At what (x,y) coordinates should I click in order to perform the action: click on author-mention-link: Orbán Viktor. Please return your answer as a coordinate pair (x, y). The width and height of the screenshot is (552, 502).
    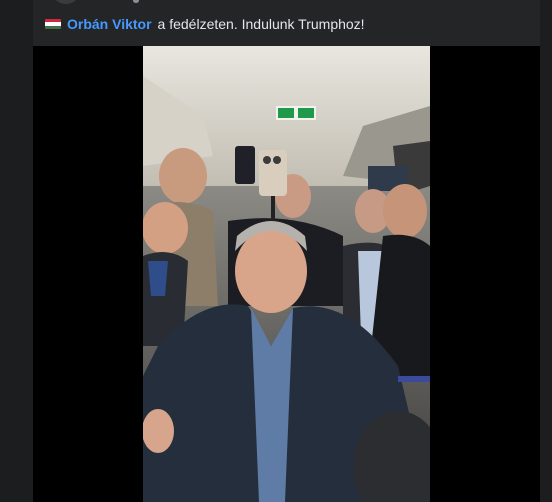
    Looking at the image, I should click on (109, 24).